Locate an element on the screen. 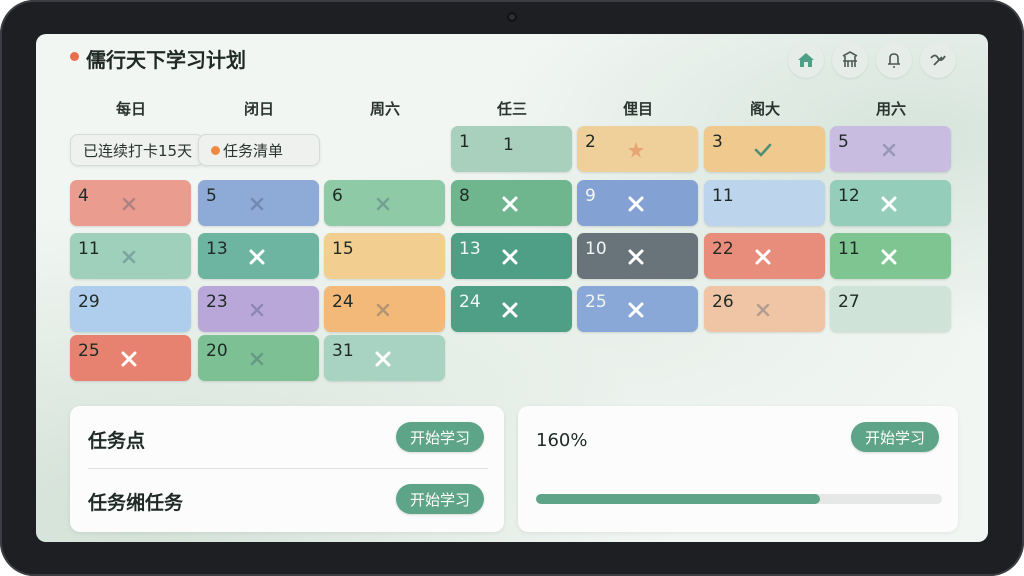 The width and height of the screenshot is (1024, 576). progress-start-button: 开始学习 is located at coordinates (895, 437).